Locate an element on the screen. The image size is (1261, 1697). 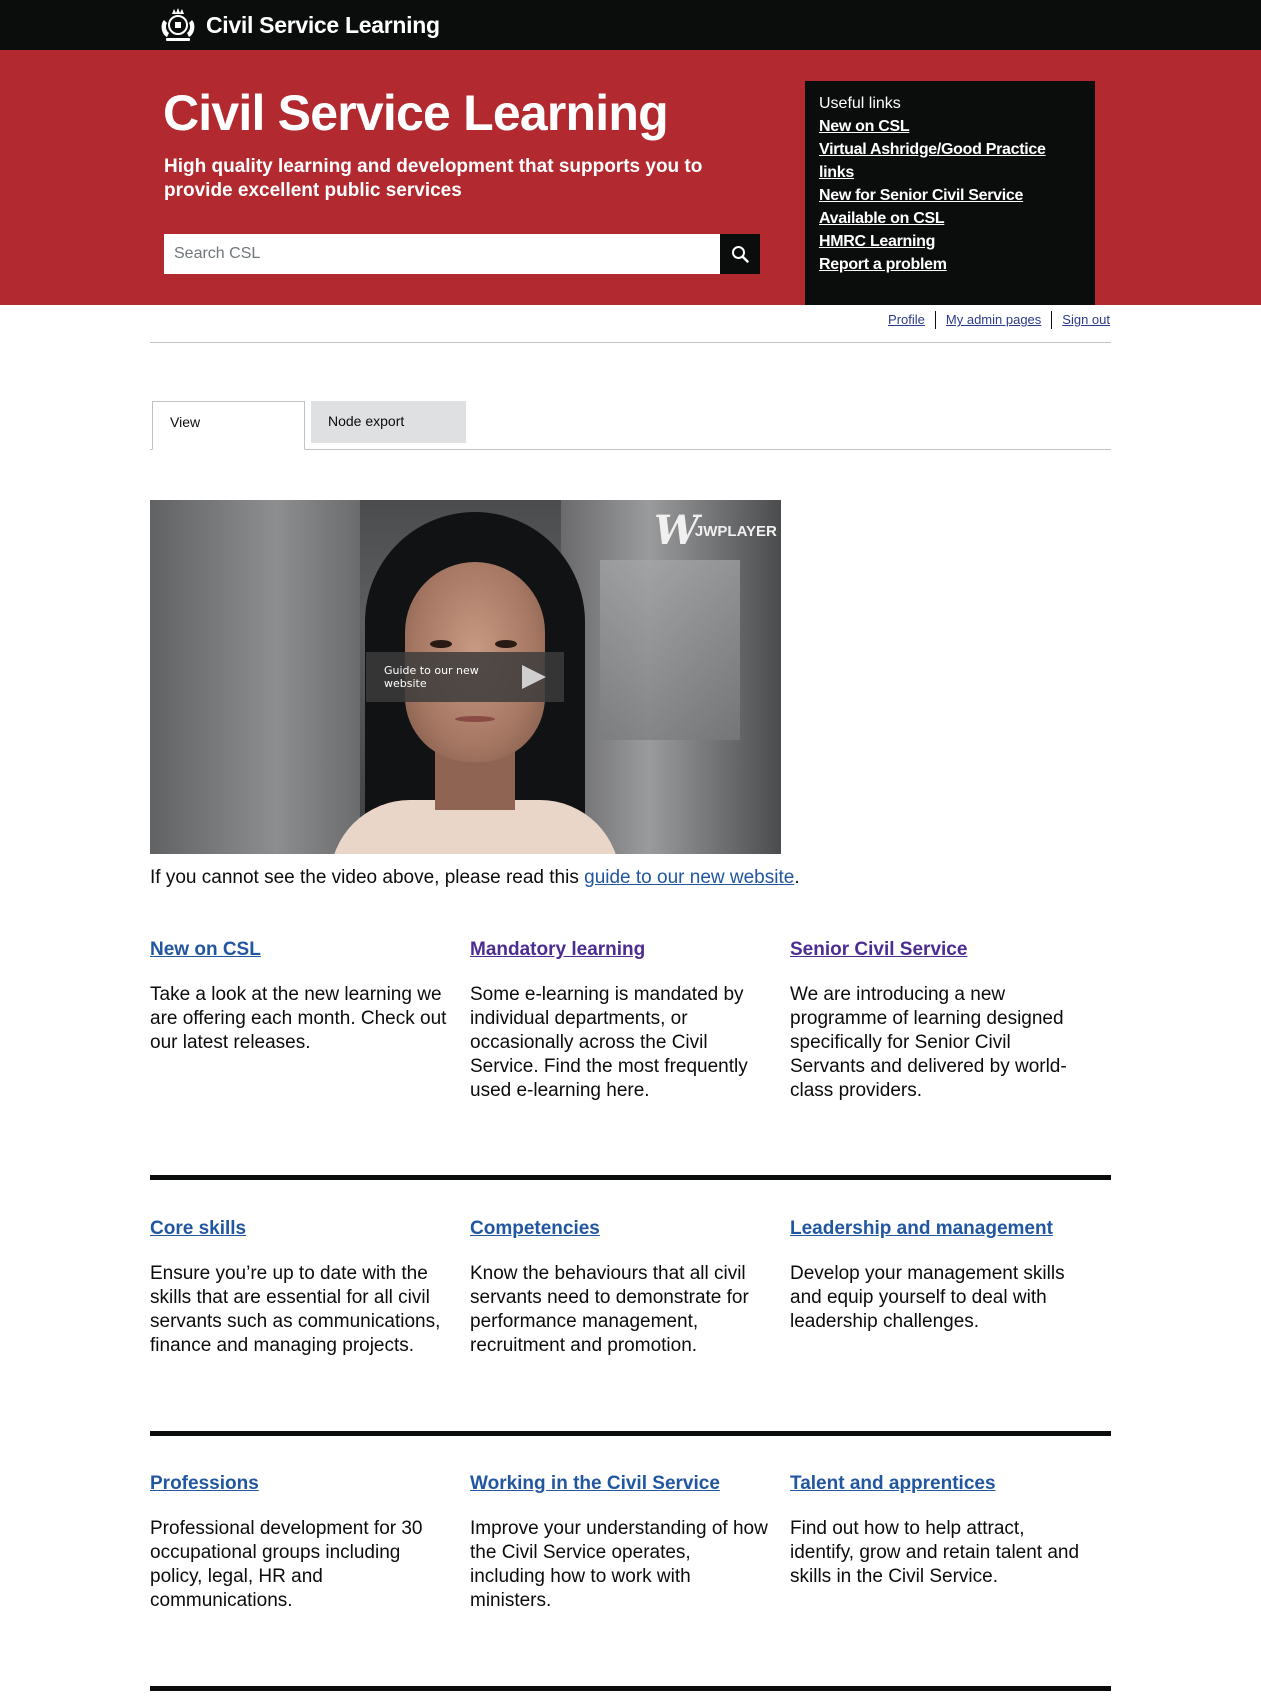
admin-pages-link: My admin pages is located at coordinates (993, 320).